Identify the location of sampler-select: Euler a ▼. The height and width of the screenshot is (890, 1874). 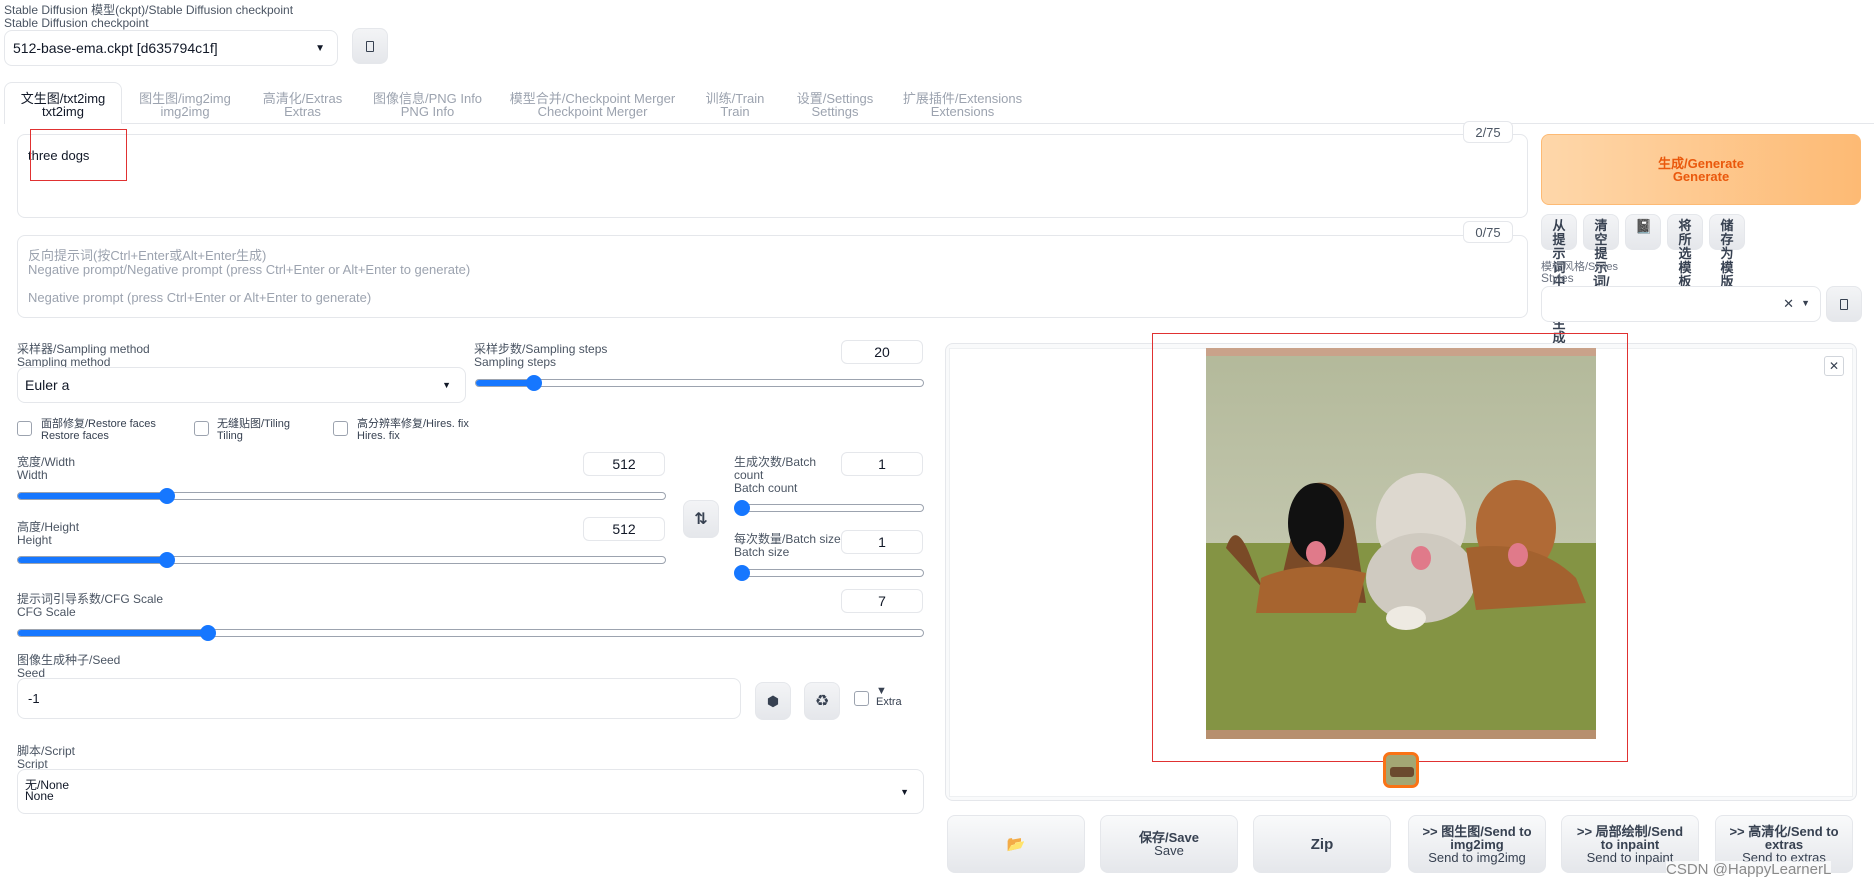
(241, 385).